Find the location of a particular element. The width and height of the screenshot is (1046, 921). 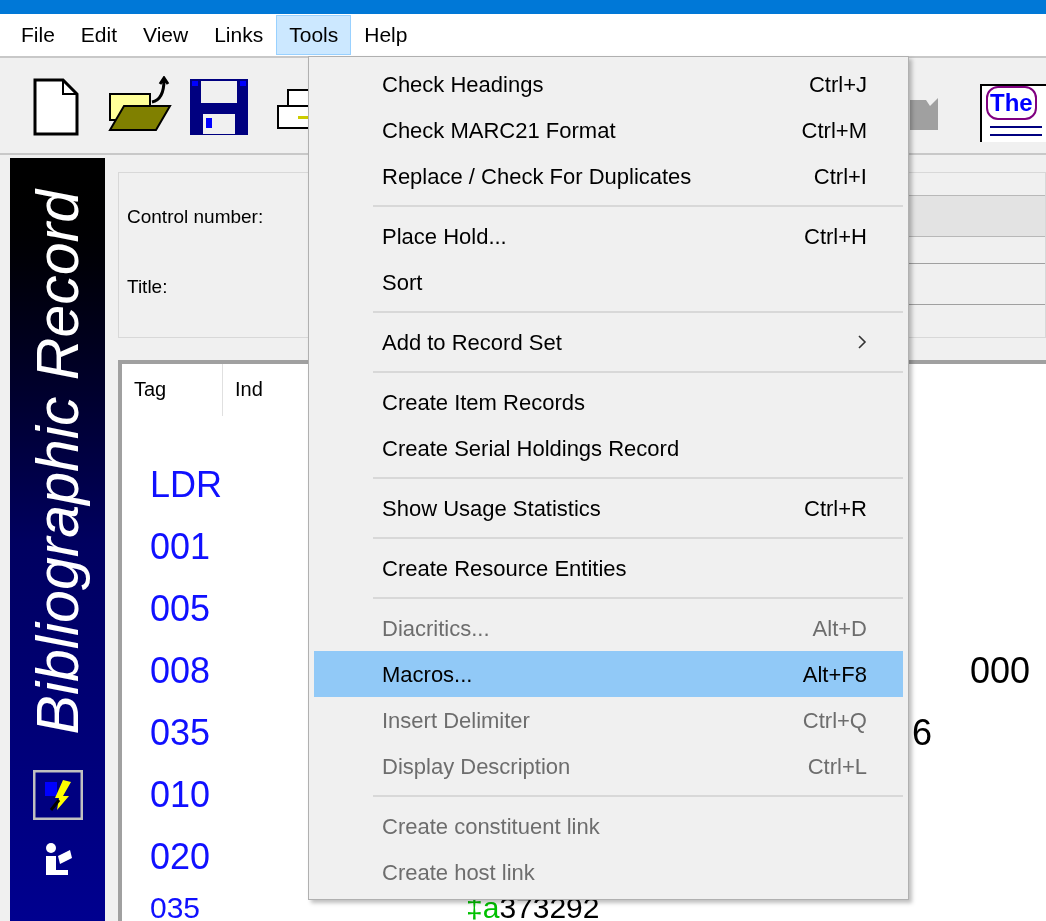

menu-item-label: Create Serial Holdings Record is located at coordinates (531, 448).